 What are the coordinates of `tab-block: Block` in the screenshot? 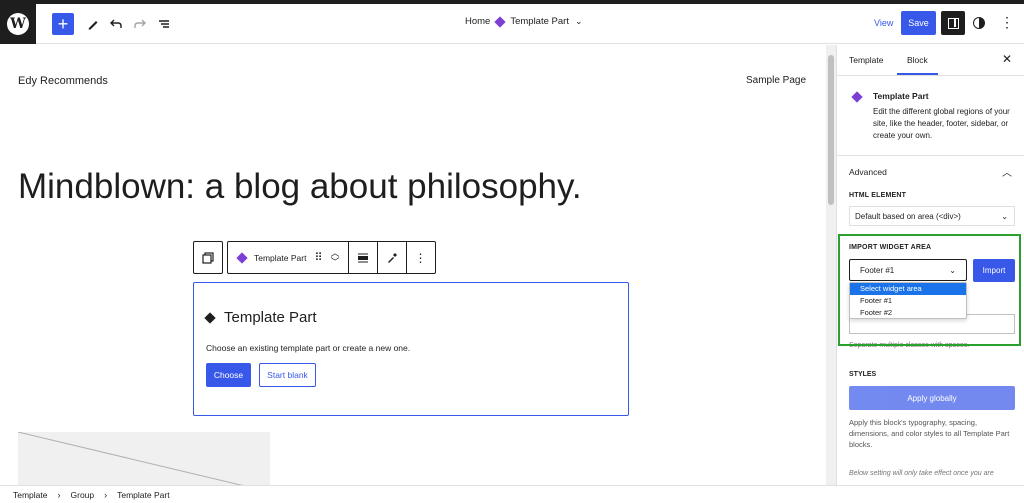 It's located at (917, 65).